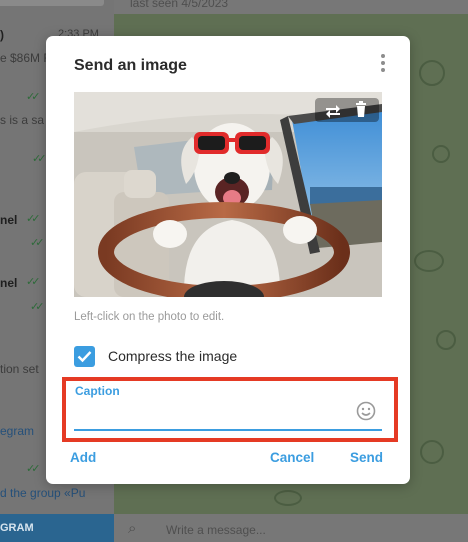 The height and width of the screenshot is (542, 468). I want to click on chat-list-item-title: ), so click(2, 35).